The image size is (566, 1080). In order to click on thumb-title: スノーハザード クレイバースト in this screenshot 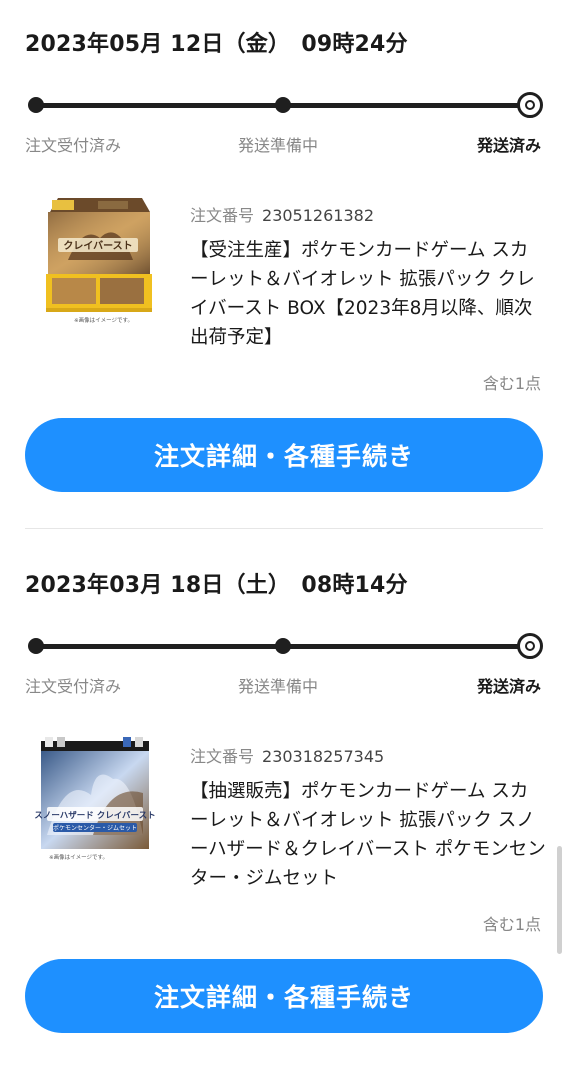, I will do `click(94, 815)`.